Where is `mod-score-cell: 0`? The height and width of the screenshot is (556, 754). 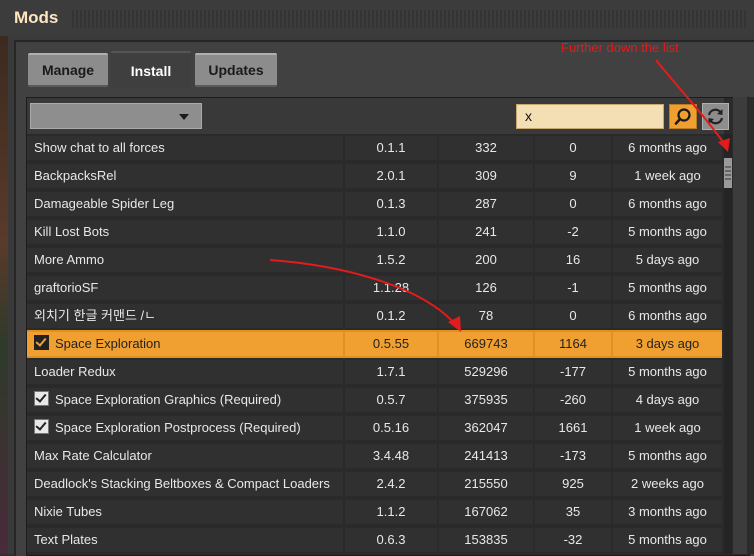
mod-score-cell: 0 is located at coordinates (573, 148).